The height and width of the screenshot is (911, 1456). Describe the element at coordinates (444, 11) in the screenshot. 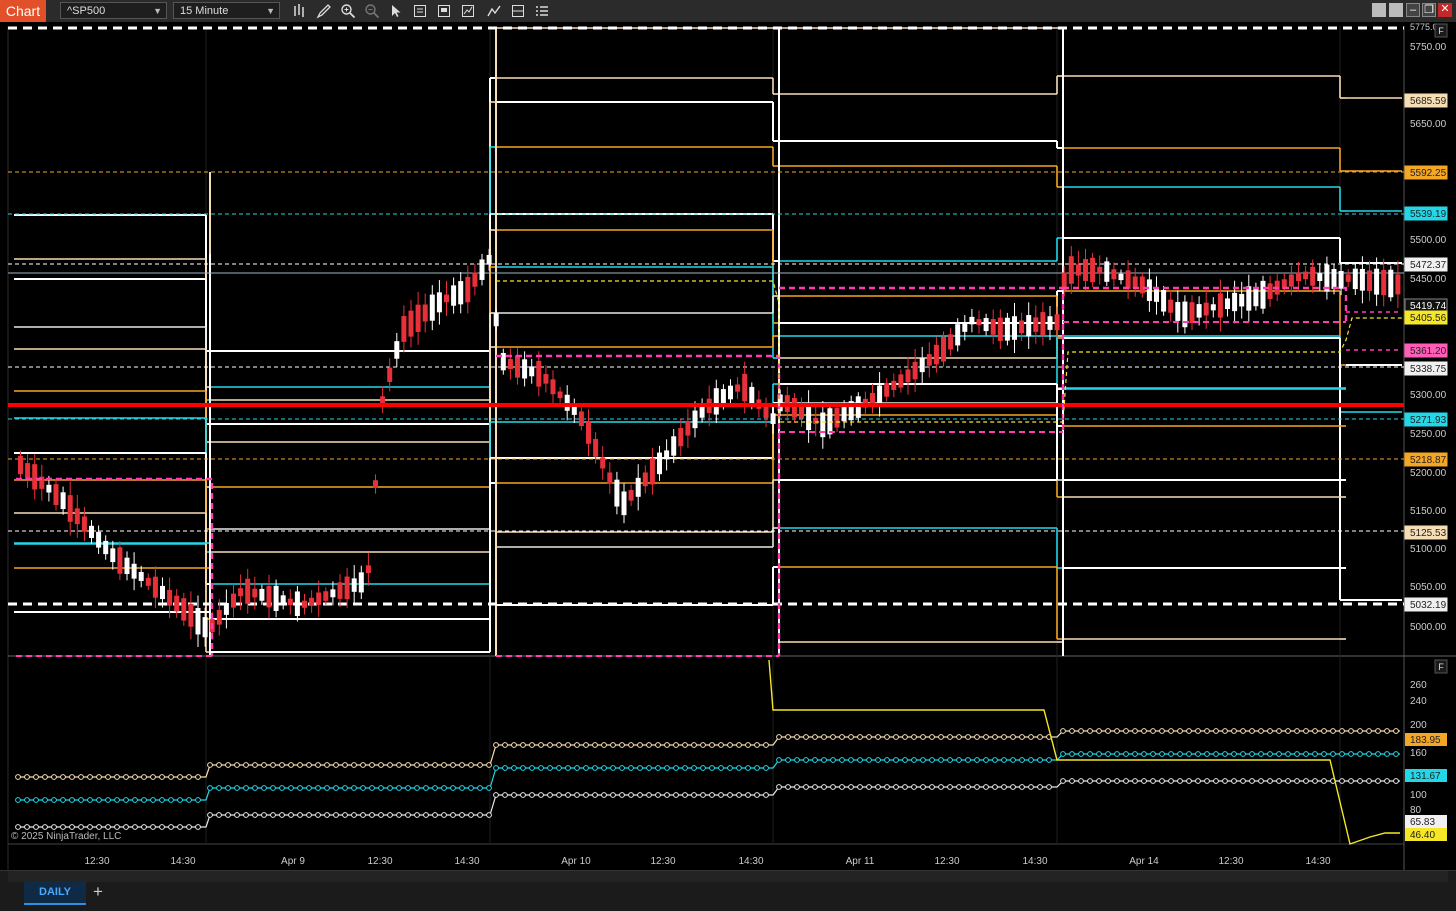

I see `templates-icon` at that location.